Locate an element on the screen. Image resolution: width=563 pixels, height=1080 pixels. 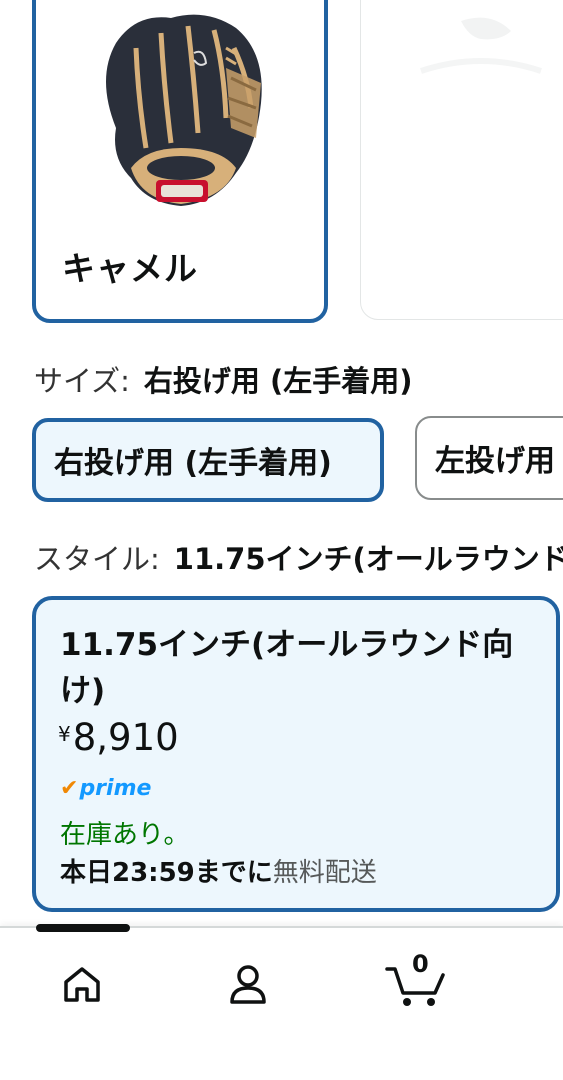
style-option-price: ¥ 8,910 is located at coordinates (118, 737).